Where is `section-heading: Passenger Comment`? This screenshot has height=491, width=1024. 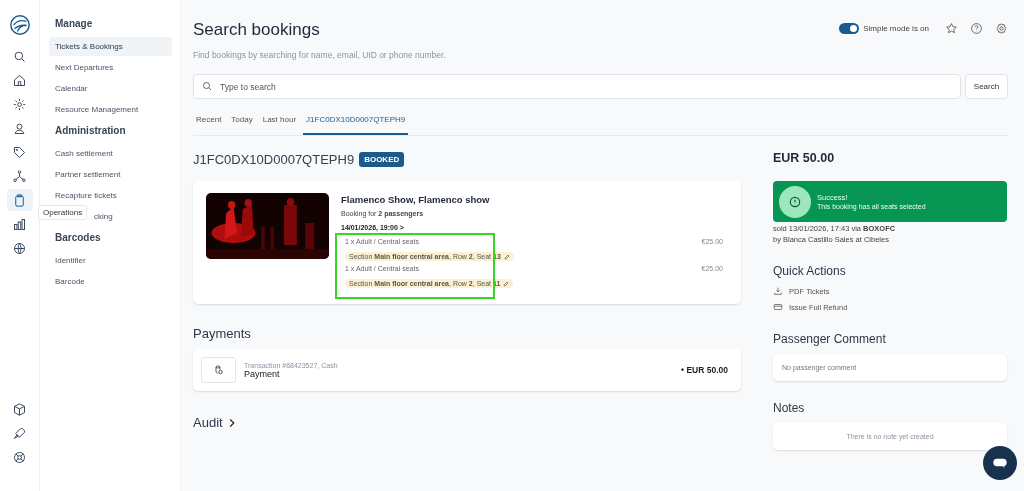 section-heading: Passenger Comment is located at coordinates (830, 339).